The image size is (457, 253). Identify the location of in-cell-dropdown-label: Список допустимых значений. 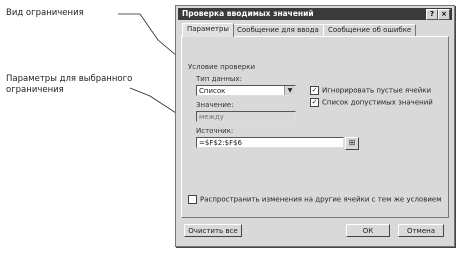
(377, 102).